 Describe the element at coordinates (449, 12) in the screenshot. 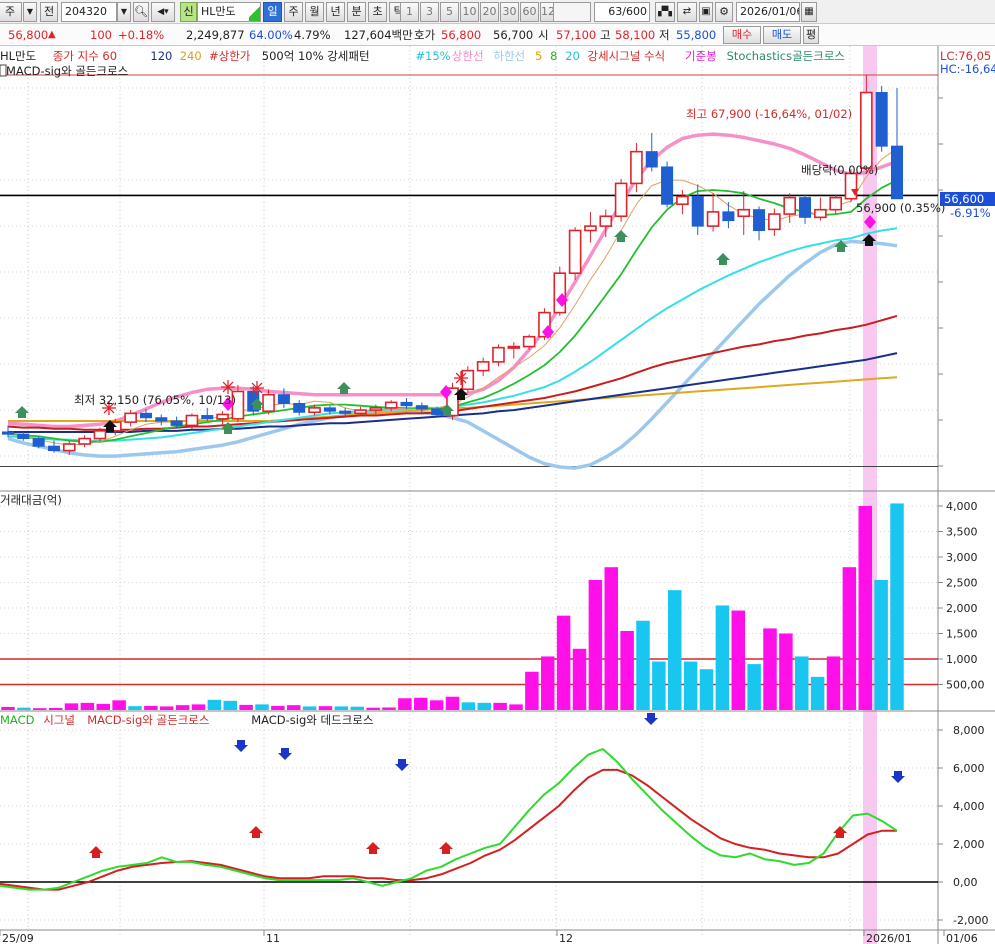

I see `interval-5: 5` at that location.